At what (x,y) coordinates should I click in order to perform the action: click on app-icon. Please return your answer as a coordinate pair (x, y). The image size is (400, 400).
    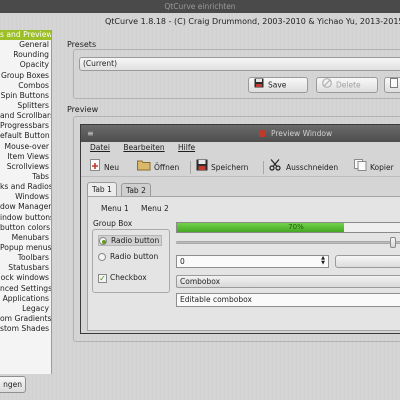
    Looking at the image, I should click on (262, 133).